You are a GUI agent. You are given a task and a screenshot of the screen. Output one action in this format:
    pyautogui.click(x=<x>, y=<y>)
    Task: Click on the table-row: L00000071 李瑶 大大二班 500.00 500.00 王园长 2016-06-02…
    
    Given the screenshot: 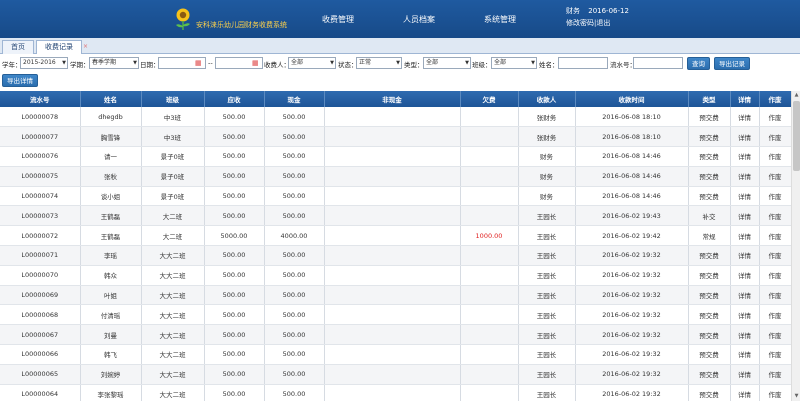 What is the action you would take?
    pyautogui.click(x=395, y=255)
    